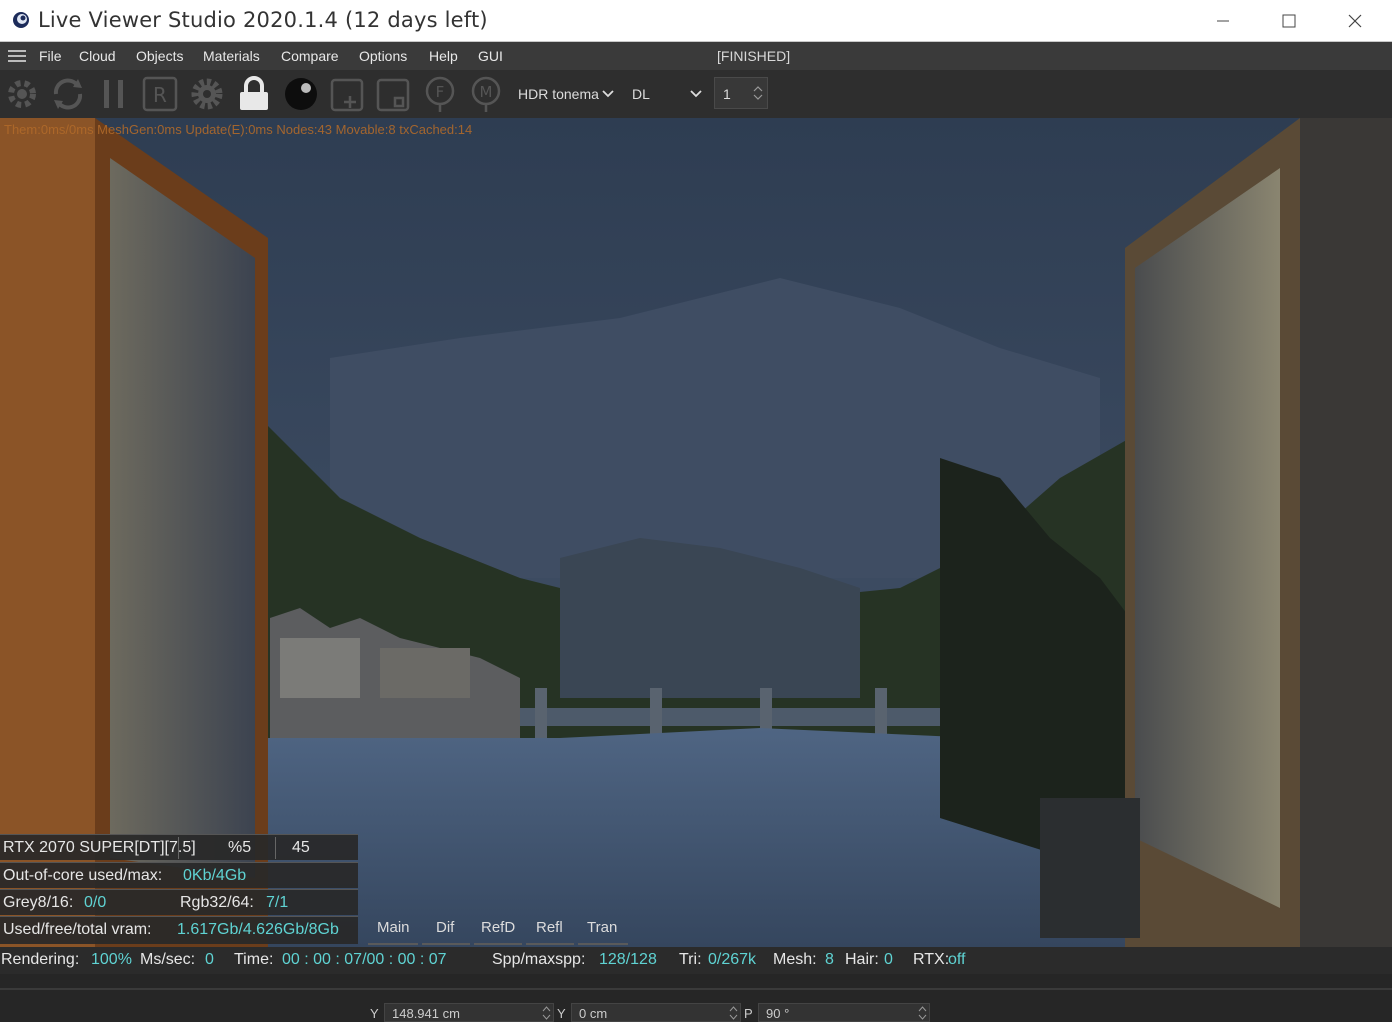 This screenshot has width=1392, height=1022. What do you see at coordinates (732, 959) in the screenshot?
I see `tri-value: 0/267k` at bounding box center [732, 959].